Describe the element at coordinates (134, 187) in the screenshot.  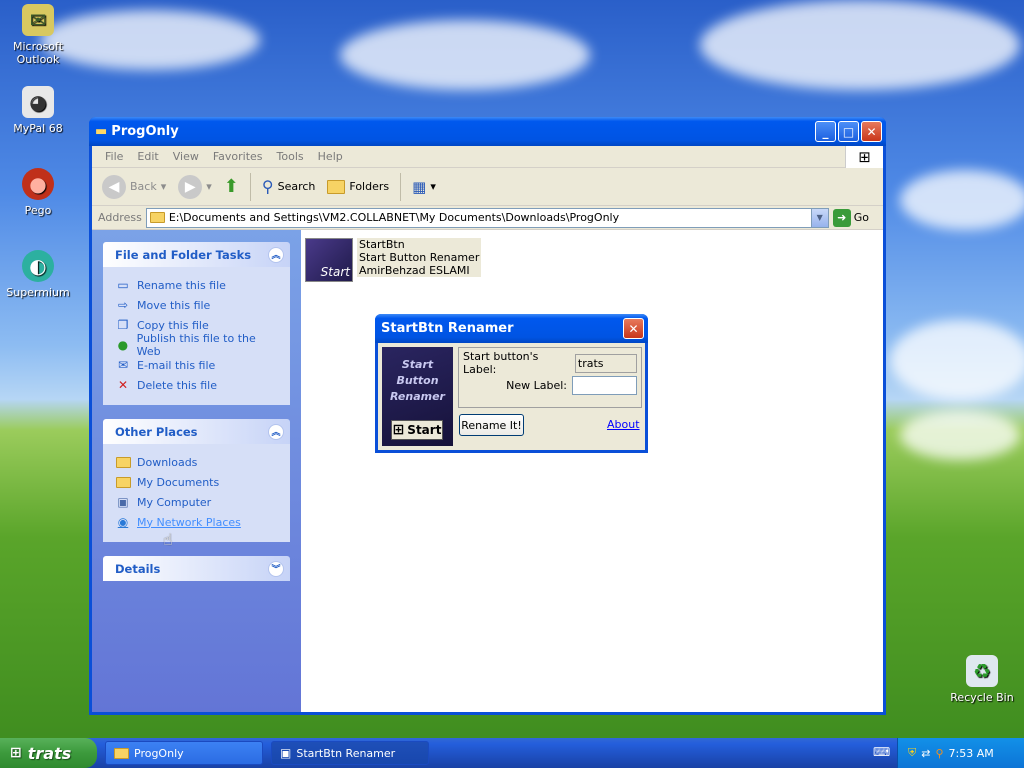
I see `back-button: ◀ Back ▾` at that location.